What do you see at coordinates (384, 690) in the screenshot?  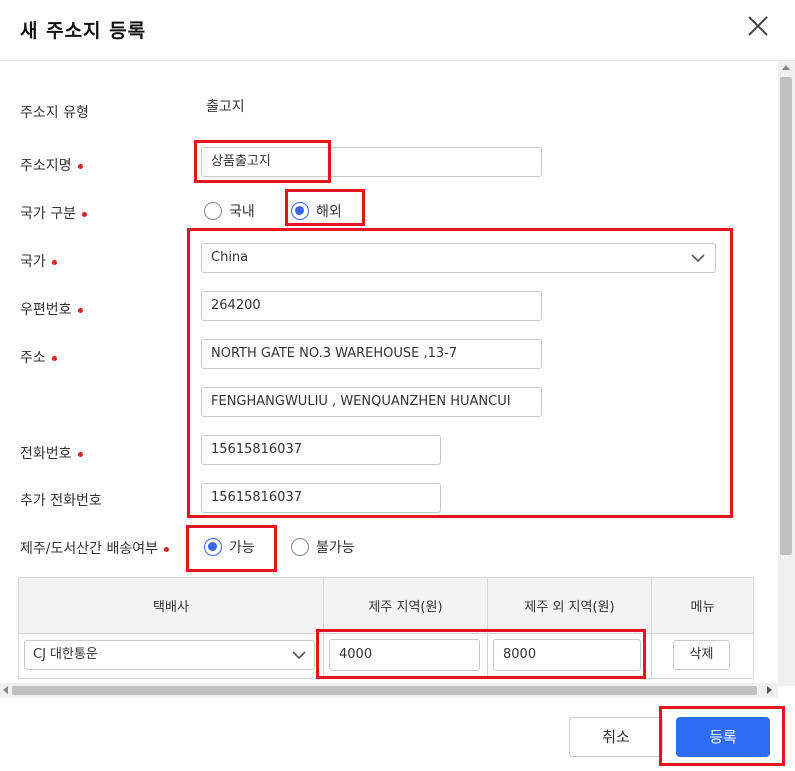 I see `horizontal-scroll-thumb` at bounding box center [384, 690].